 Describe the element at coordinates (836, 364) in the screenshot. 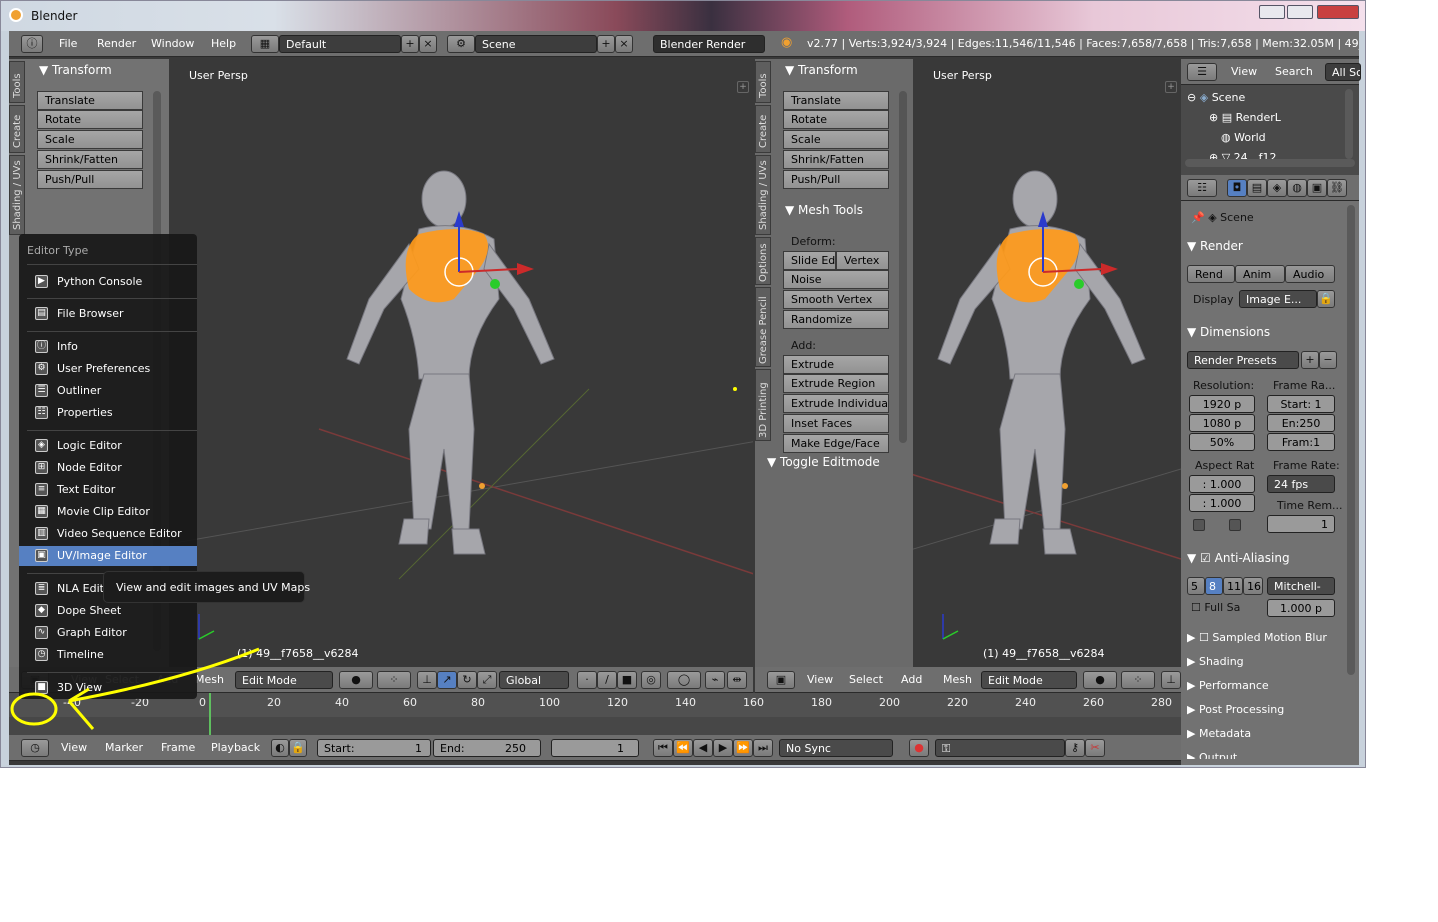

I see `extrude-button: Extrude` at that location.